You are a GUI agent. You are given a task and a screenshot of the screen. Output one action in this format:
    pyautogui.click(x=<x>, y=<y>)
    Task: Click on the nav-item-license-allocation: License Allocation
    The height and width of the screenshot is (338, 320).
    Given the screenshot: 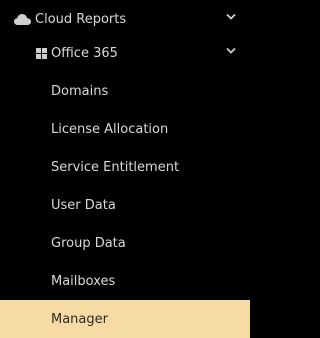 What is the action you would take?
    pyautogui.click(x=125, y=129)
    